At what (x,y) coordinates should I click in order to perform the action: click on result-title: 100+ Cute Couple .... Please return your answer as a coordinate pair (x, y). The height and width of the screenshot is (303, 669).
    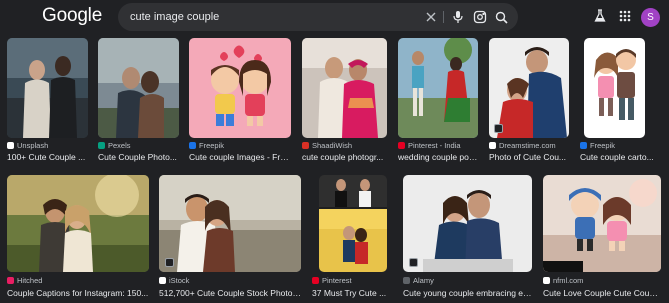
    Looking at the image, I should click on (47, 157).